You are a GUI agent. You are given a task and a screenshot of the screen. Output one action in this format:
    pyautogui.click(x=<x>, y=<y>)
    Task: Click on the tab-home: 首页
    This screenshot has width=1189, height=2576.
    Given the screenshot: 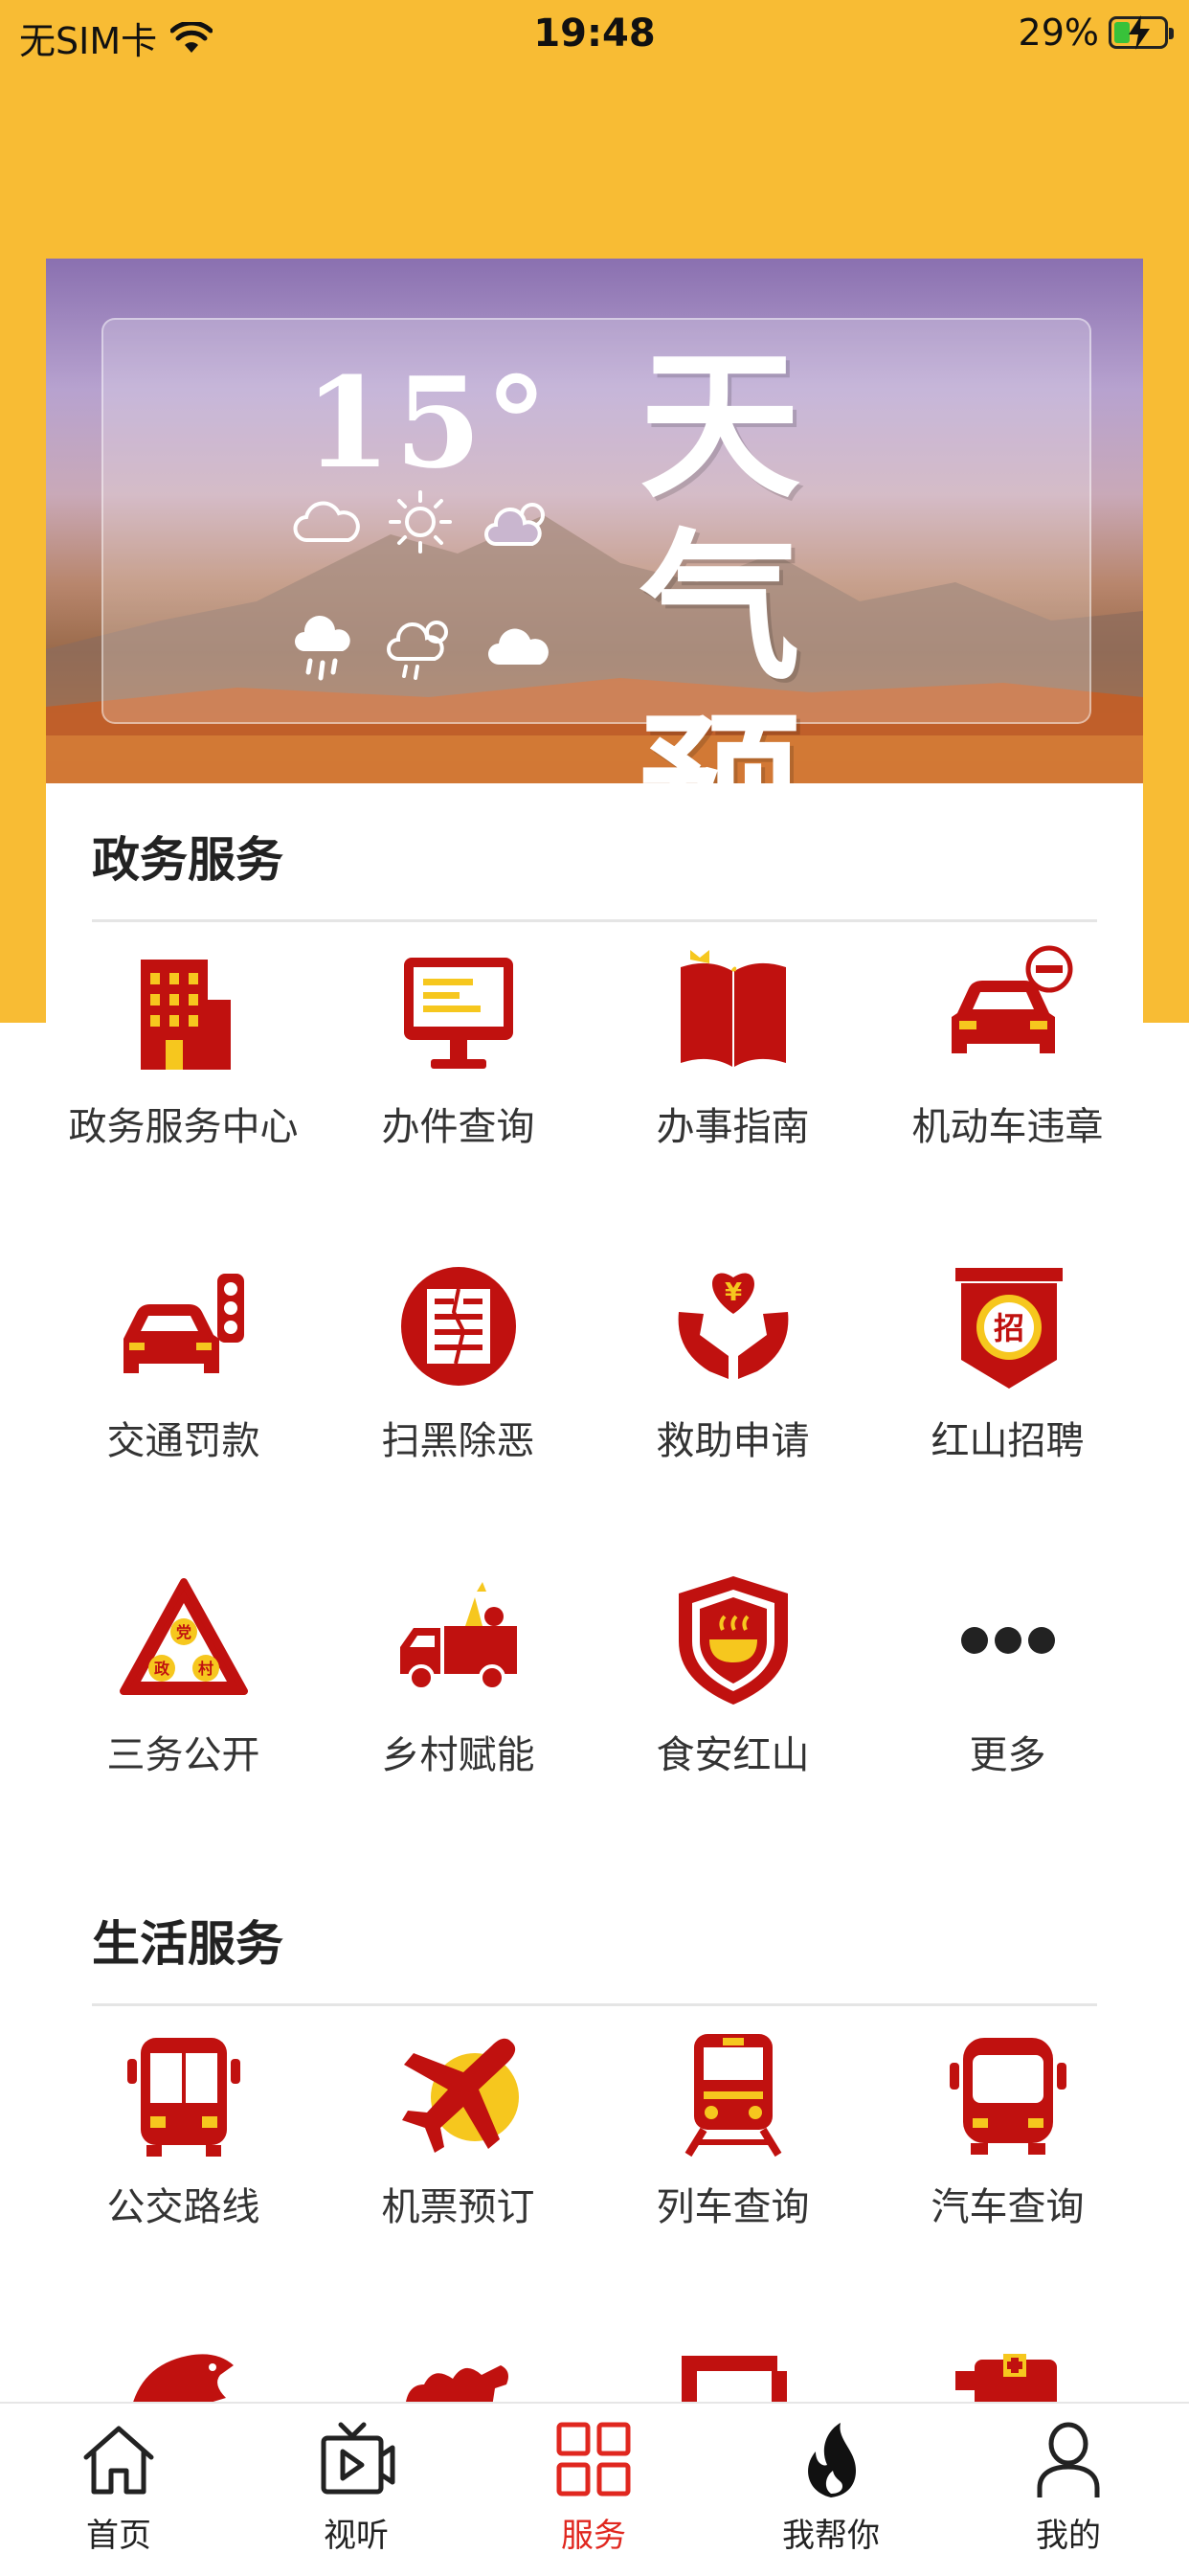 What is the action you would take?
    pyautogui.click(x=118, y=2486)
    